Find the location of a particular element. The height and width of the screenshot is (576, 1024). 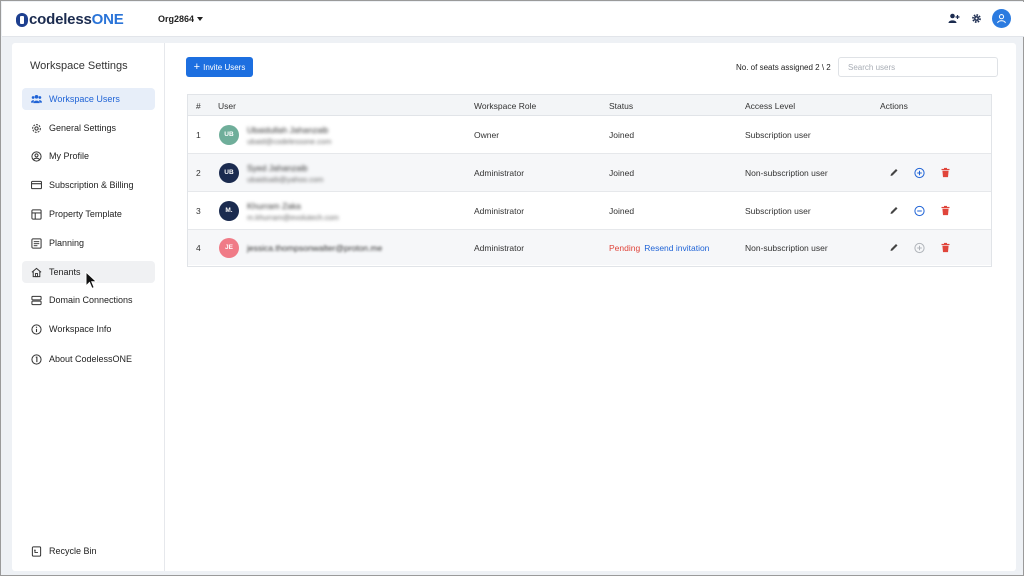

chevron-down-icon is located at coordinates (200, 19).